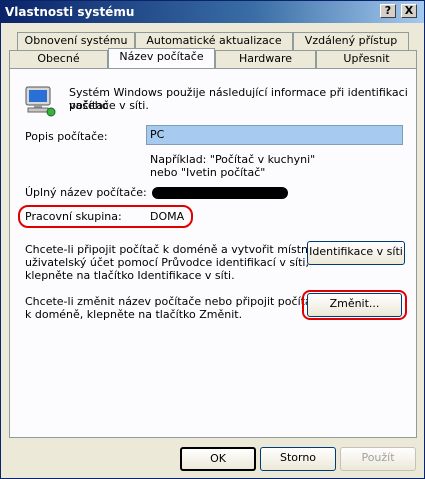  I want to click on example-line1: Například: "Počítač v kuchyni", so click(233, 159).